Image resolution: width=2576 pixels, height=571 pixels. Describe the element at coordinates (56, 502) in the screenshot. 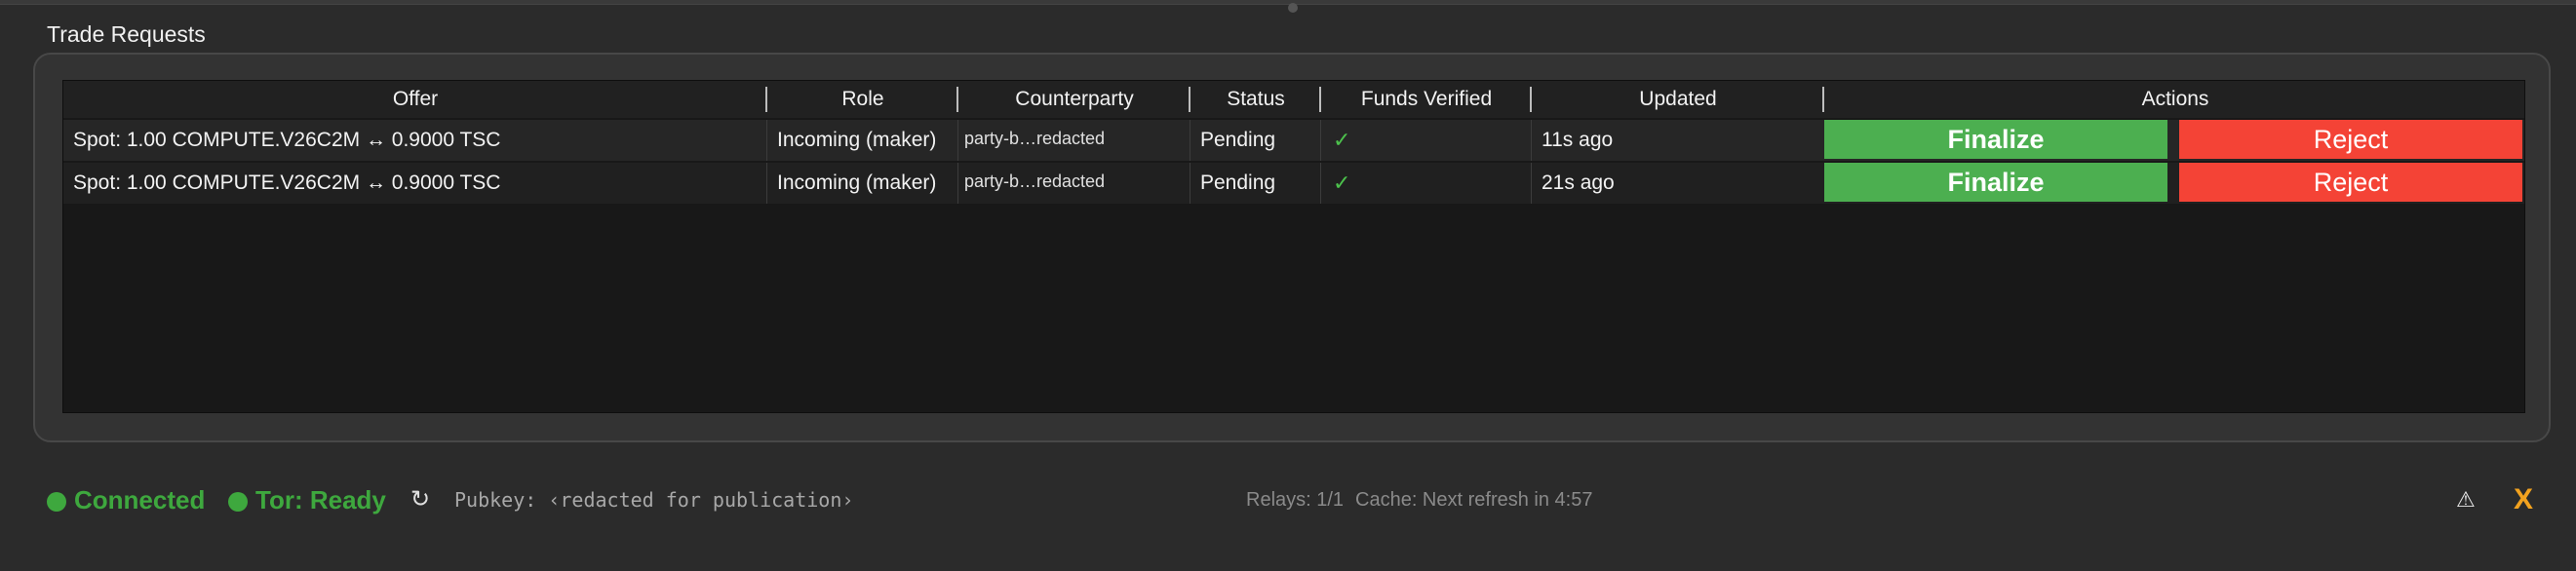

I see `connected-indicator-icon` at that location.